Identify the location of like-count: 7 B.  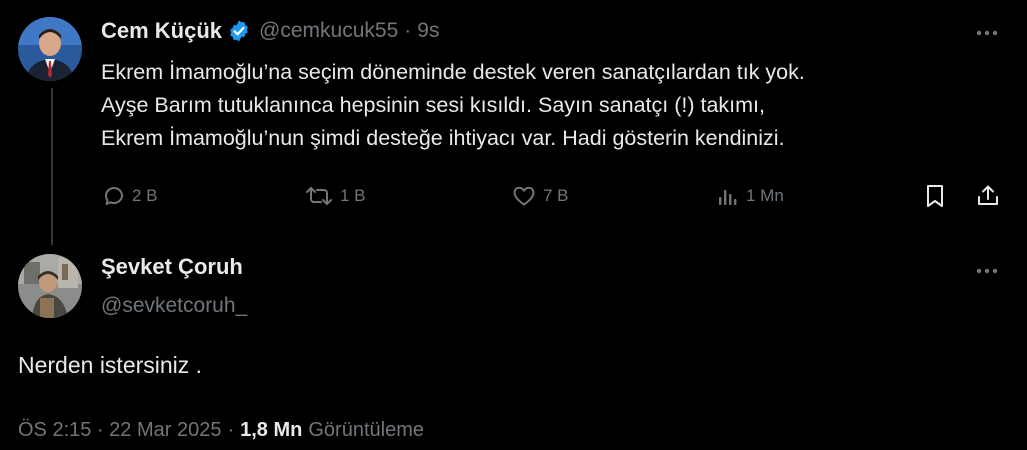
(556, 195).